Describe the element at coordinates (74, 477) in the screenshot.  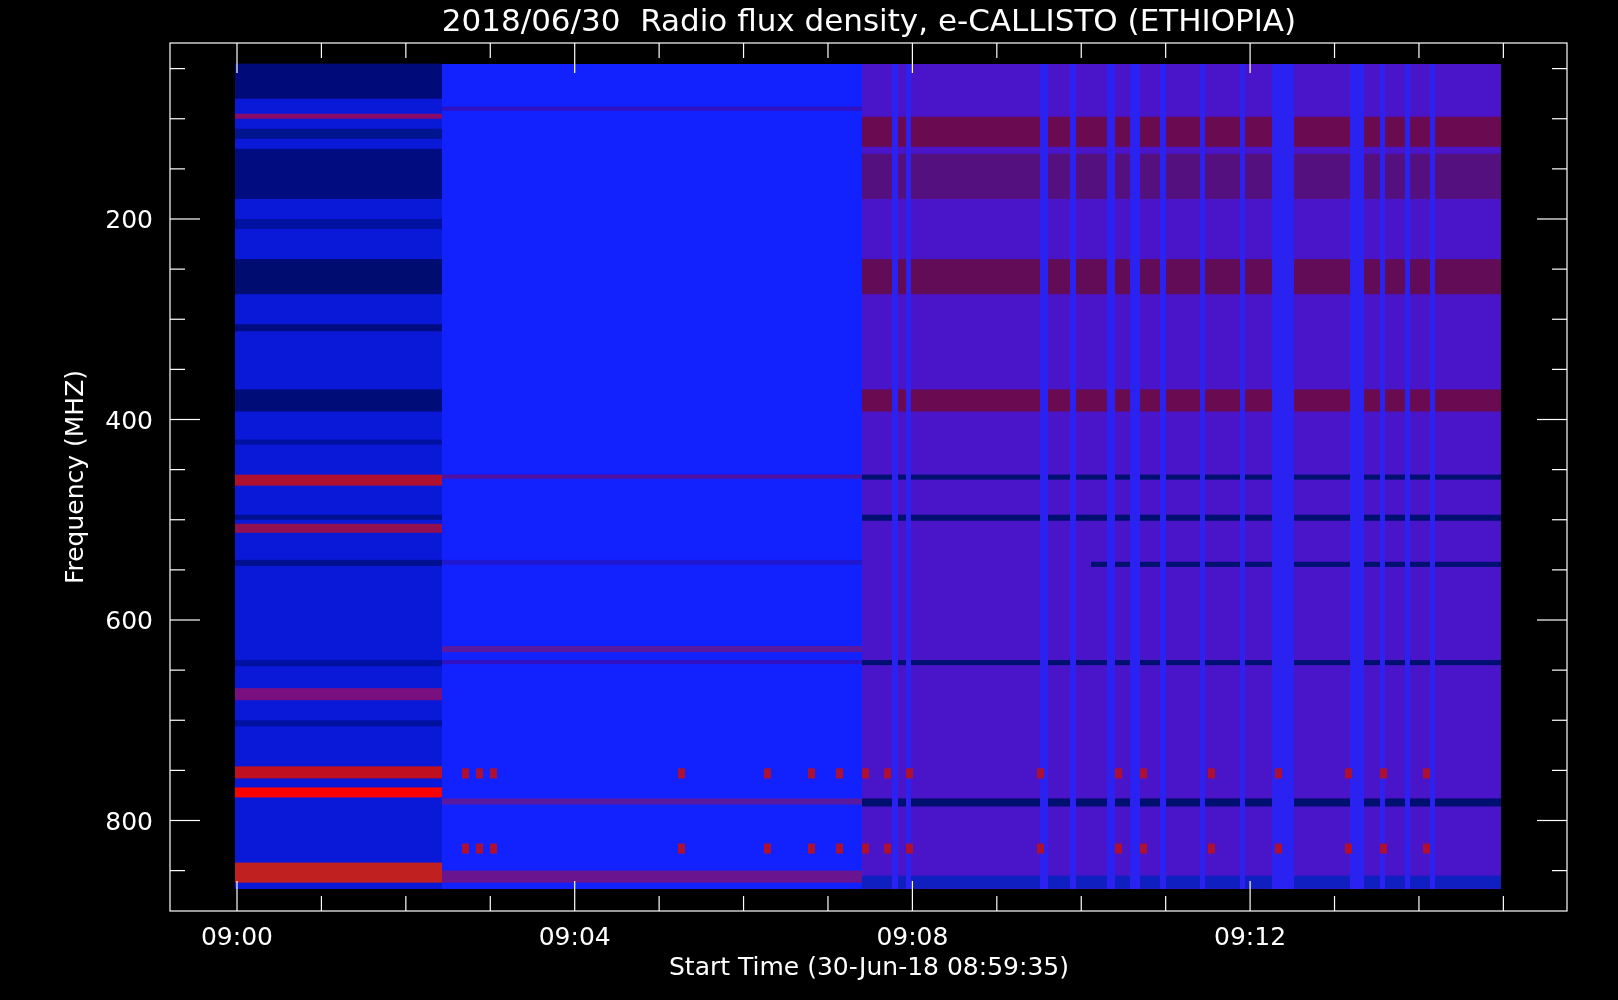
I see `y-axis-label: Frequency (MHZ)` at that location.